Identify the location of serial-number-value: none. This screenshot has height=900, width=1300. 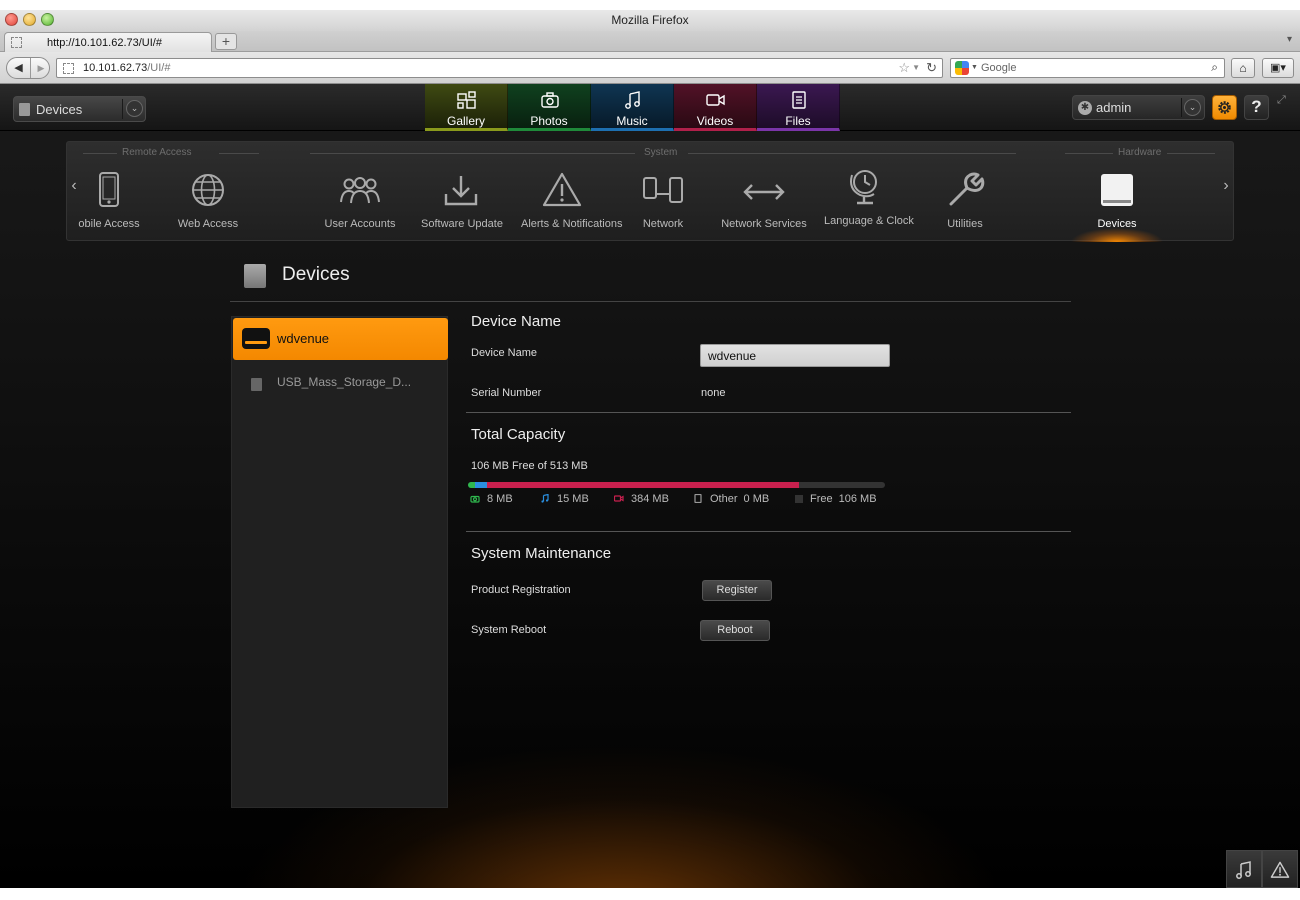
(713, 393).